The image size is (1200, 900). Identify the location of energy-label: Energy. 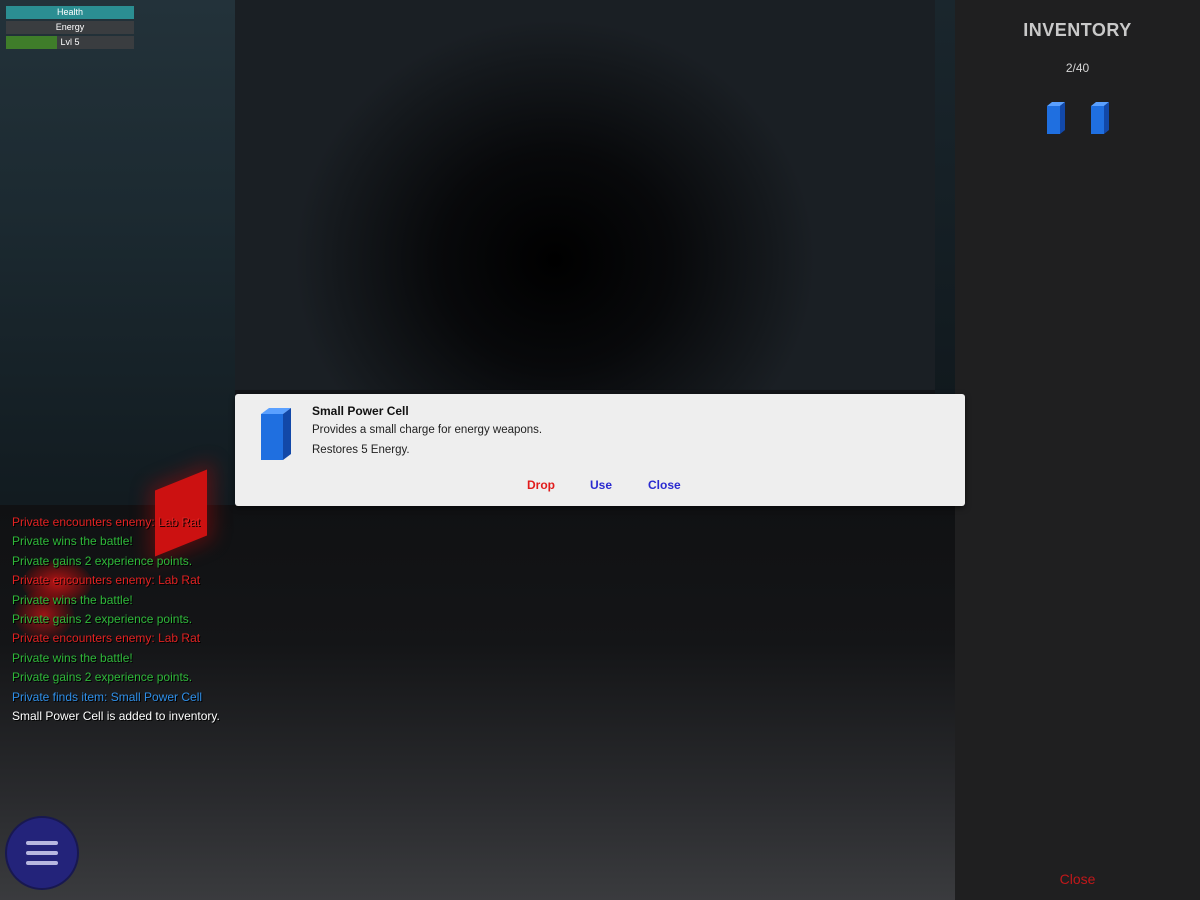
(70, 27).